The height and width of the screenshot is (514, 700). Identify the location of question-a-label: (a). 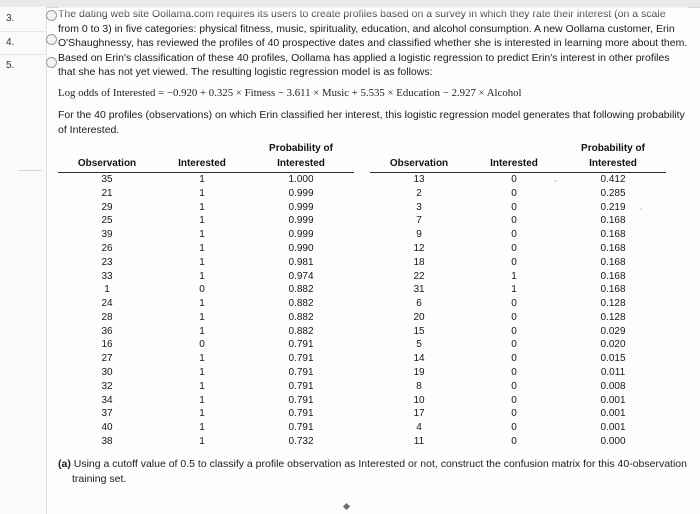
(64, 464).